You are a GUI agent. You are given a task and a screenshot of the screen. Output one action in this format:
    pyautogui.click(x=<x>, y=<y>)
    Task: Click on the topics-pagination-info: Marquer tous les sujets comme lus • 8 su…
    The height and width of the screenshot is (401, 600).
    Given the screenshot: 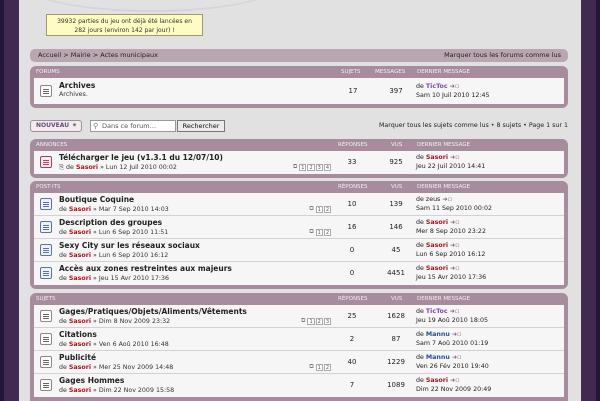 What is the action you would take?
    pyautogui.click(x=473, y=125)
    